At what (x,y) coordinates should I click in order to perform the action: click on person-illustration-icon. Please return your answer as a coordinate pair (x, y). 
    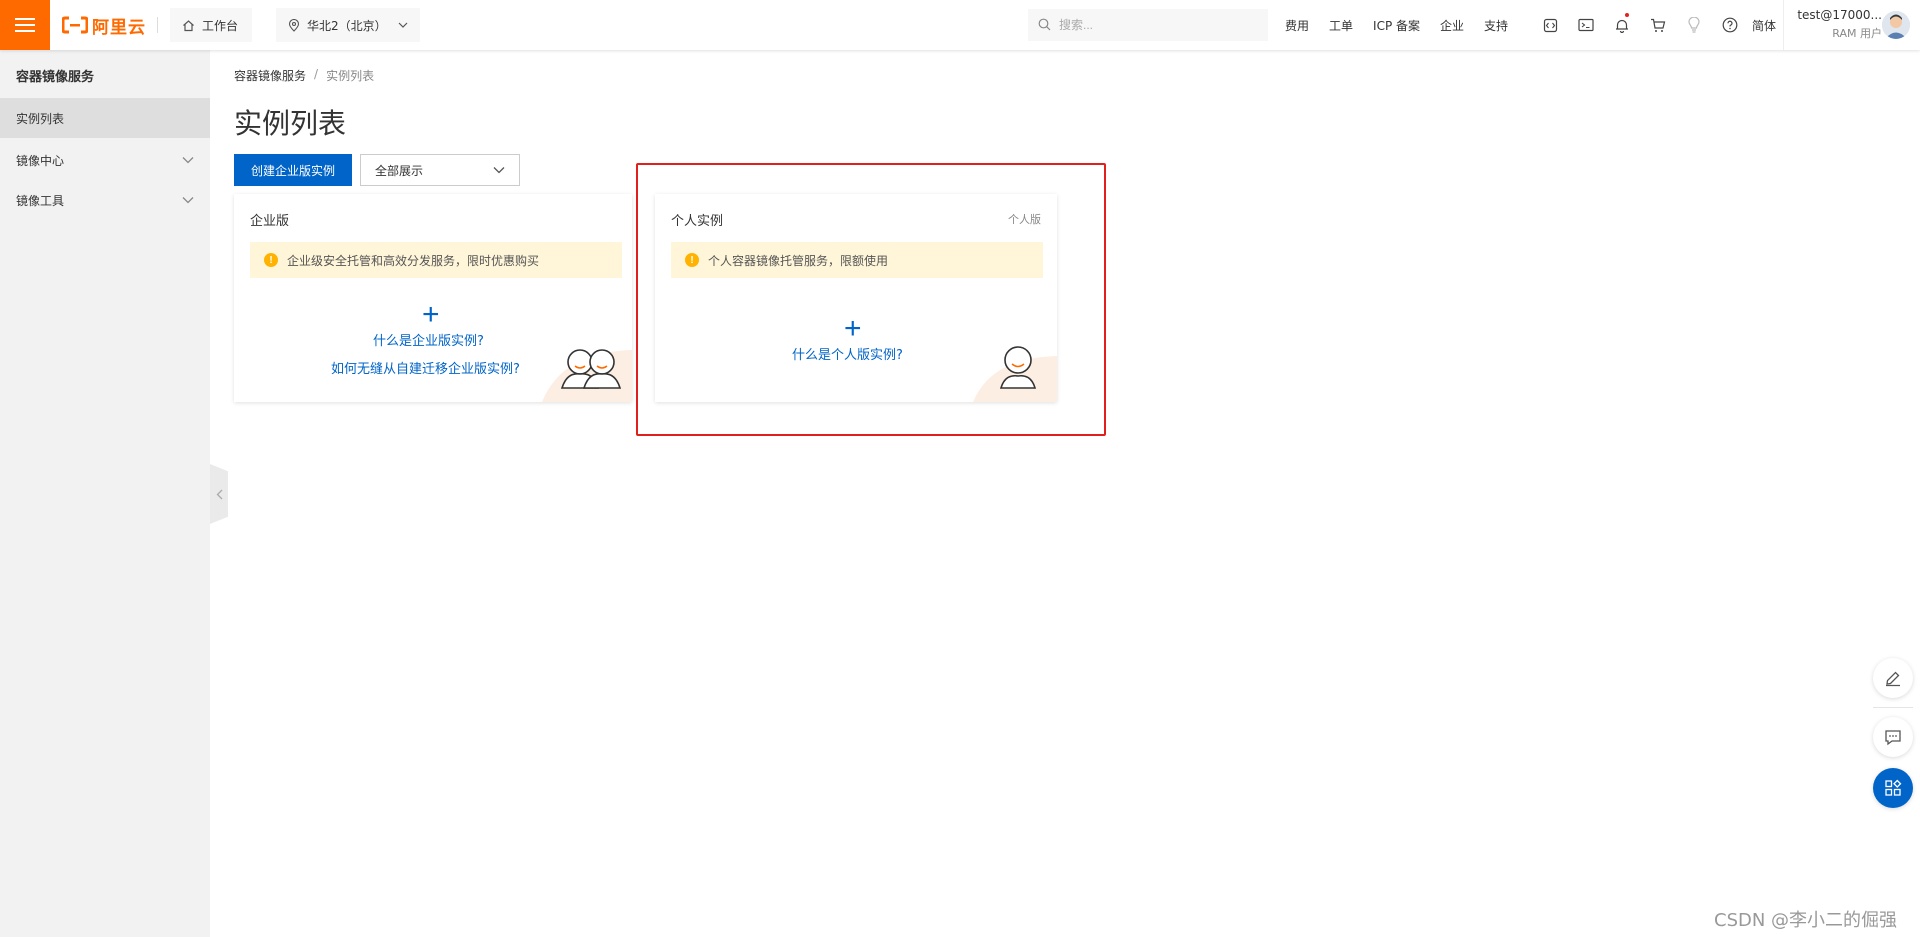
    Looking at the image, I should click on (1015, 374).